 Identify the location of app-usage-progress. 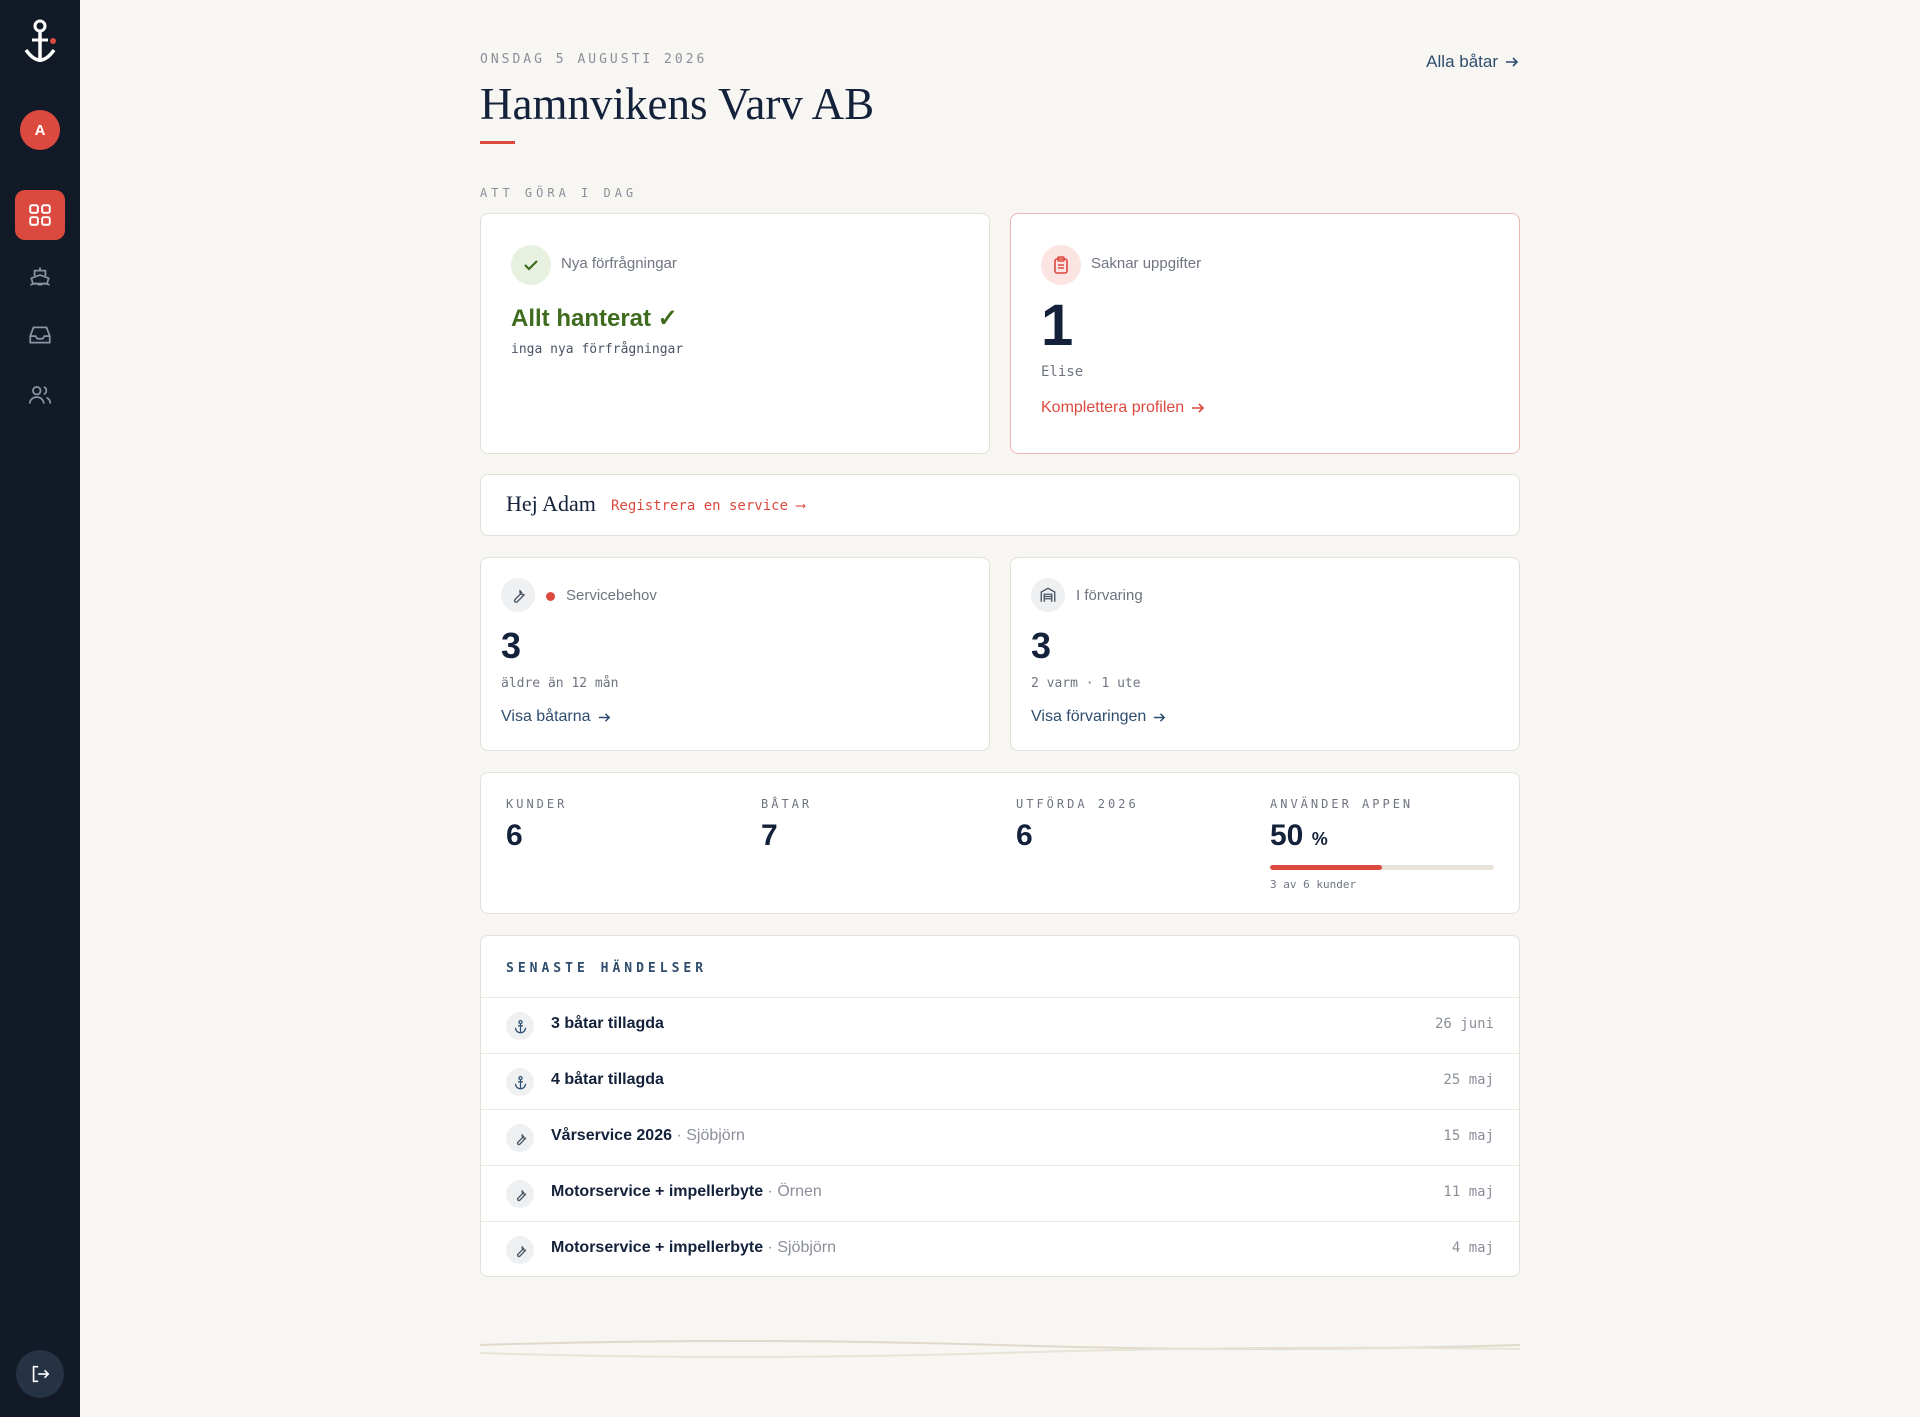
(1382, 867).